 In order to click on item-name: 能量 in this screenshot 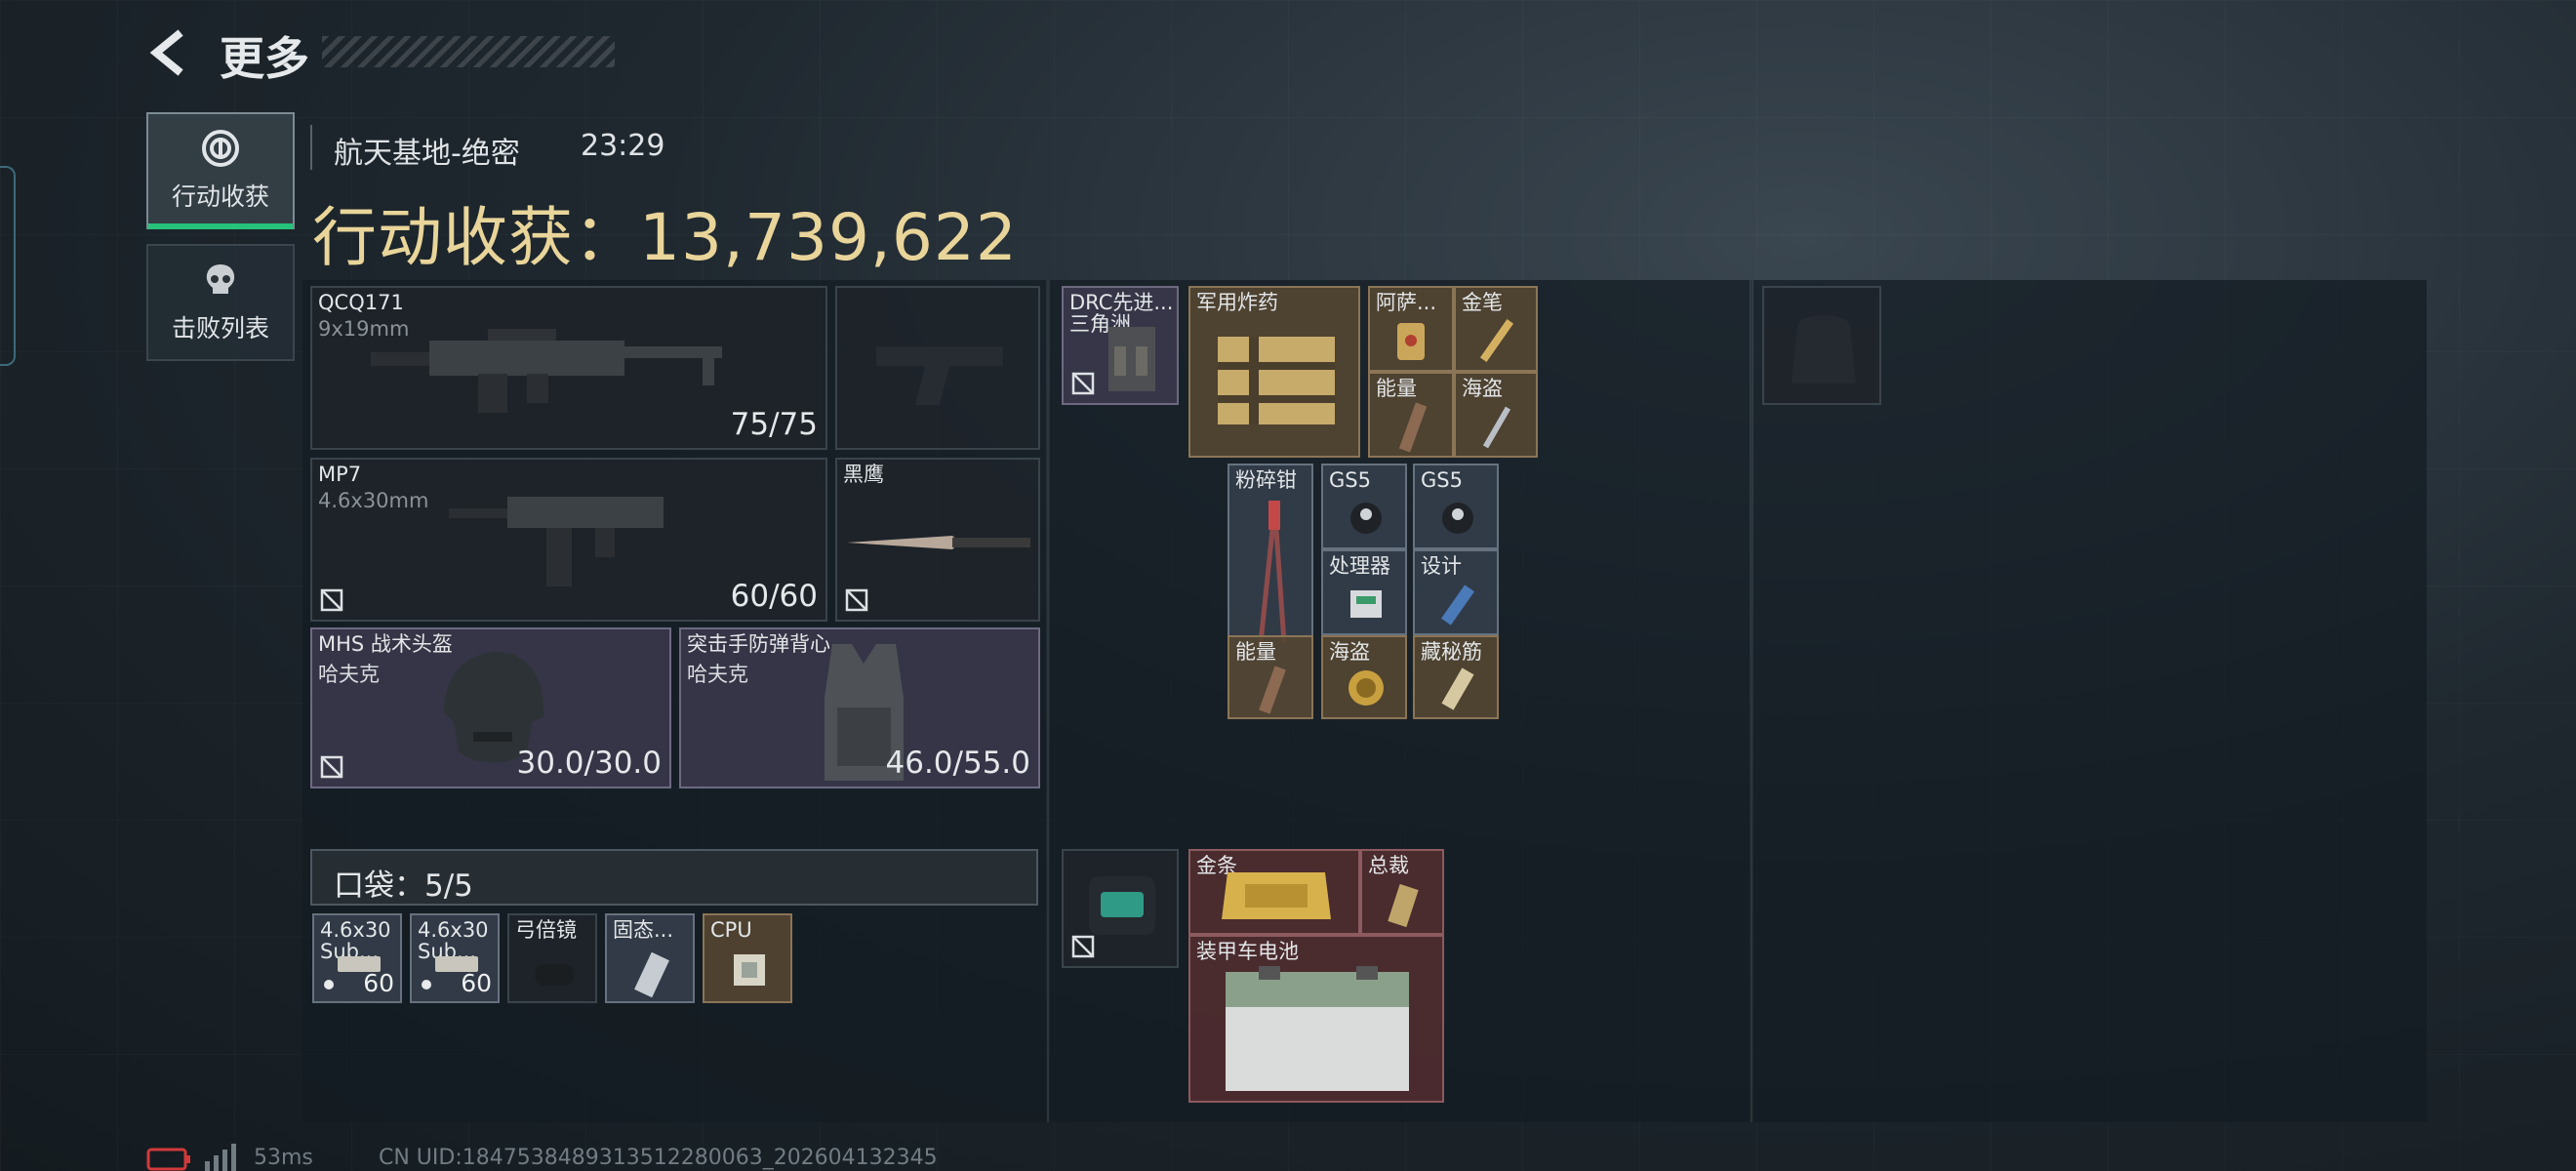, I will do `click(1396, 388)`.